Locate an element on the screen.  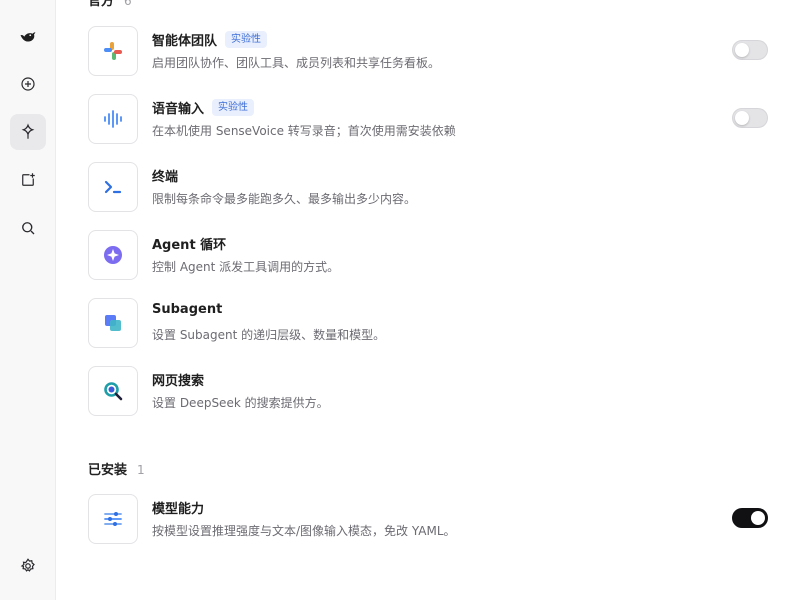
plugin-item-agent-team: 智能体团队 实验性 启用团队协作、团队工具、成员列表和共享任务看板。 is located at coordinates (428, 51).